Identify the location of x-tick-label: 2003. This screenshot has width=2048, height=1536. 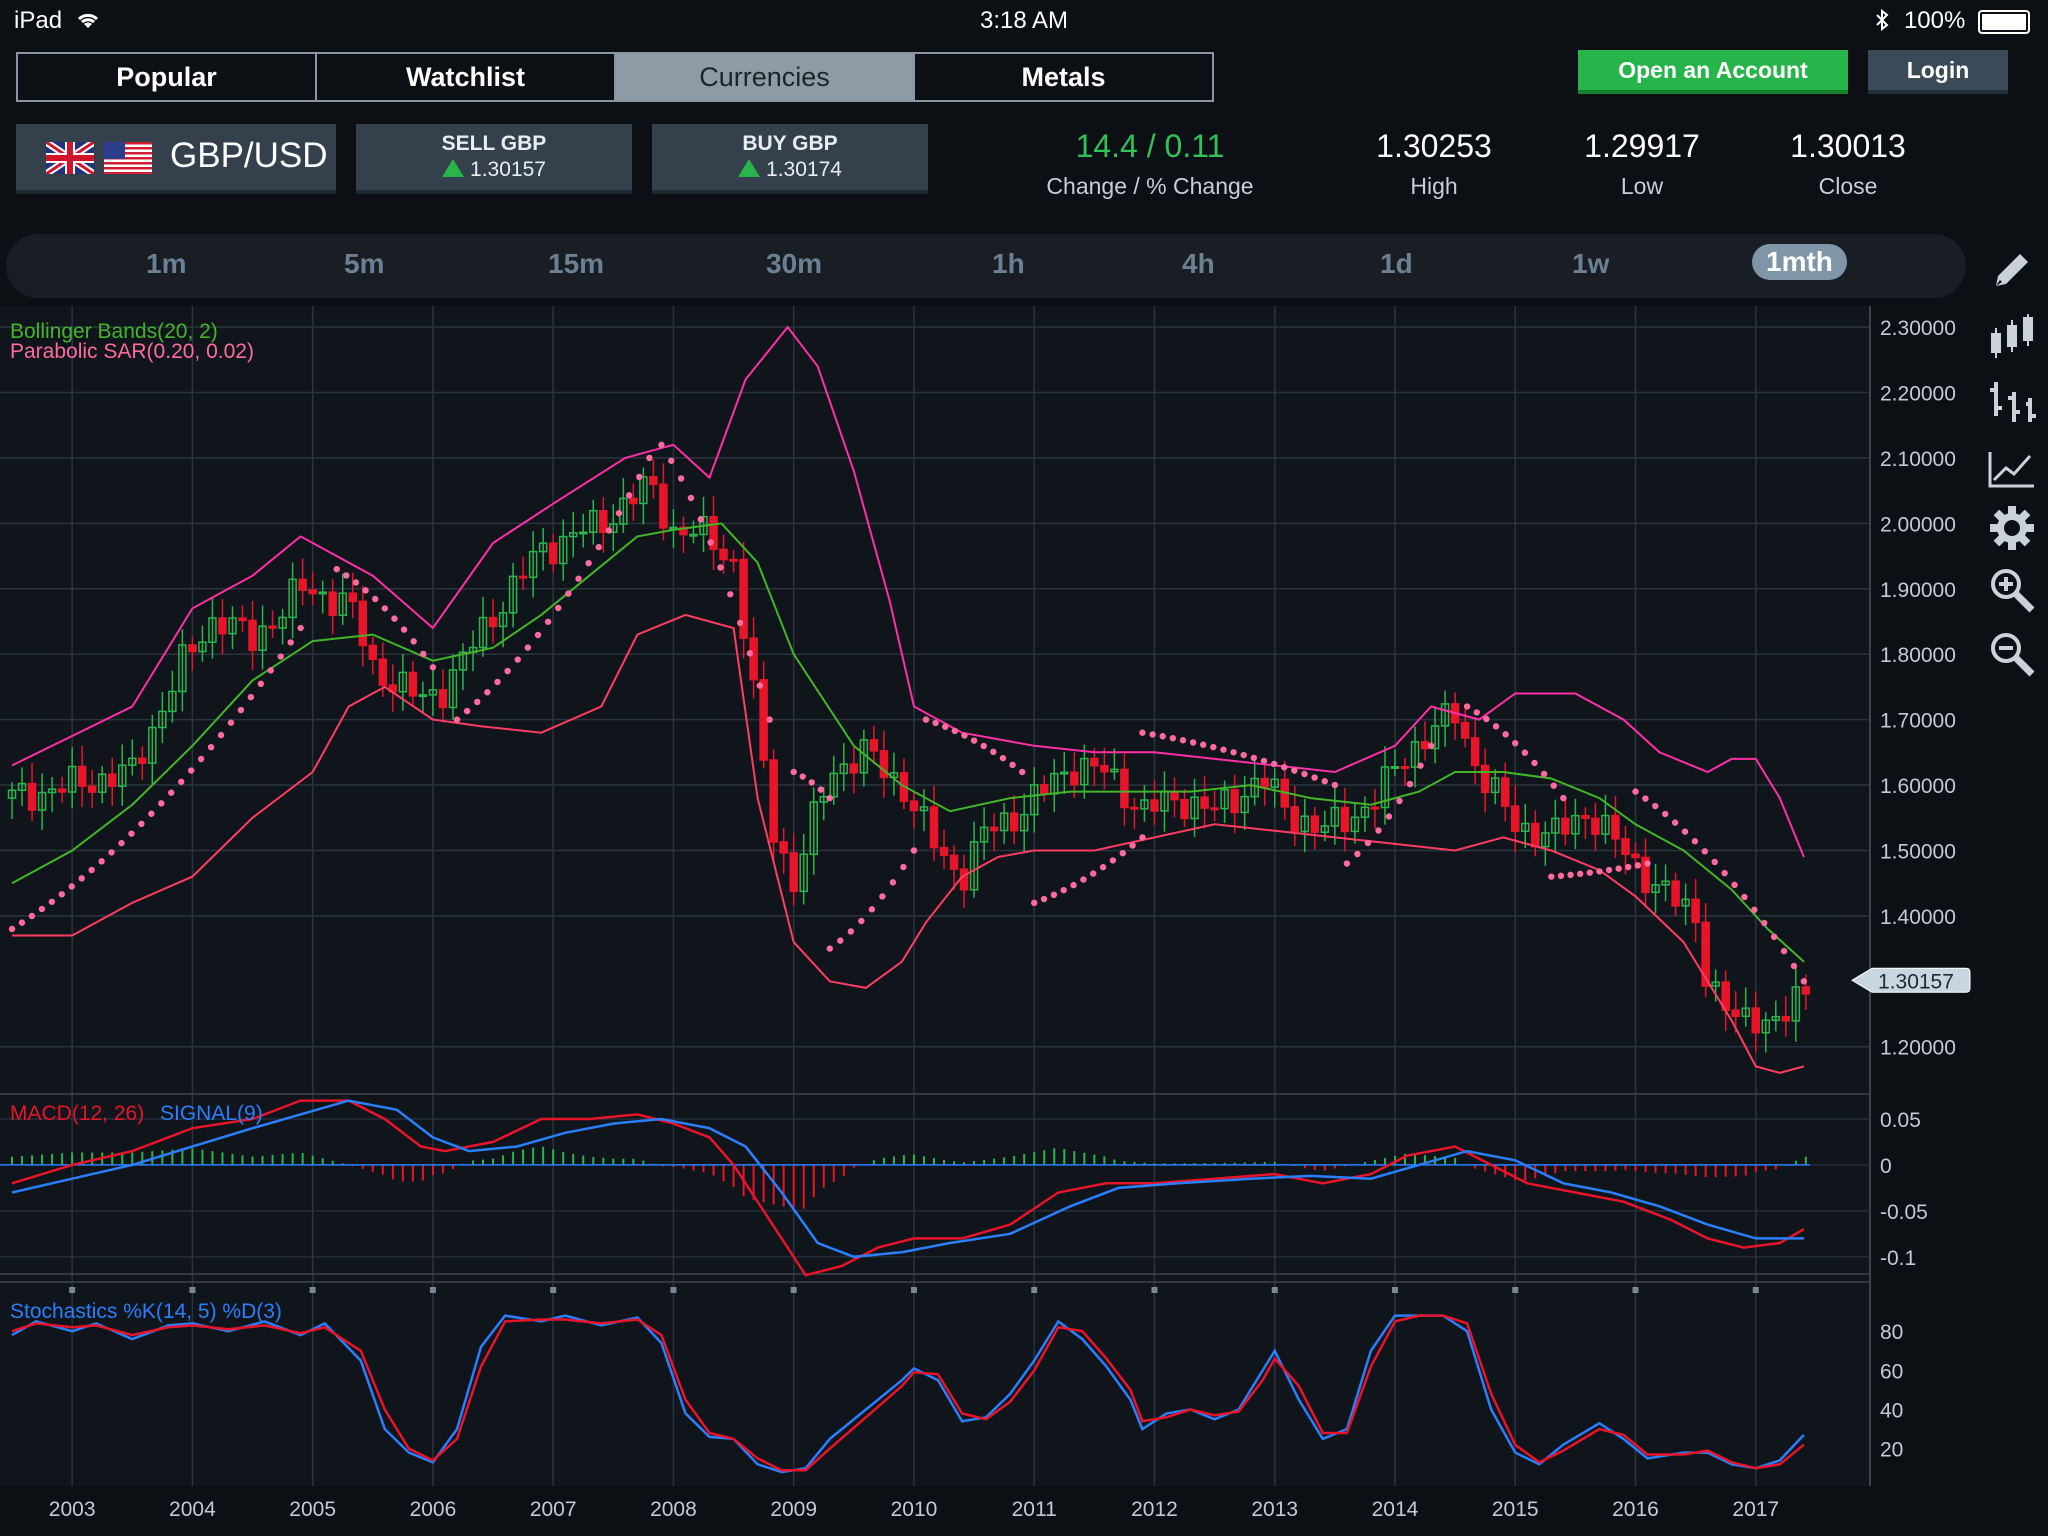
(72, 1509).